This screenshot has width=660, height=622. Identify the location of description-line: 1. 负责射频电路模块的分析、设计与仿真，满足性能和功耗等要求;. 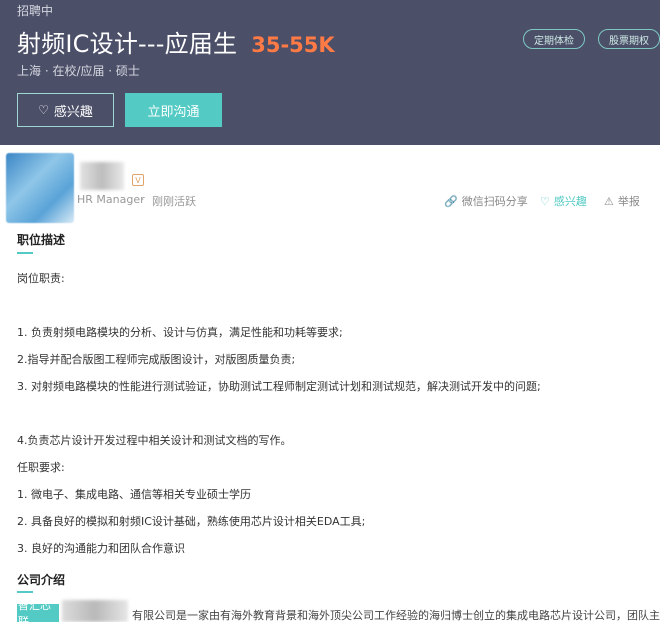
(180, 332).